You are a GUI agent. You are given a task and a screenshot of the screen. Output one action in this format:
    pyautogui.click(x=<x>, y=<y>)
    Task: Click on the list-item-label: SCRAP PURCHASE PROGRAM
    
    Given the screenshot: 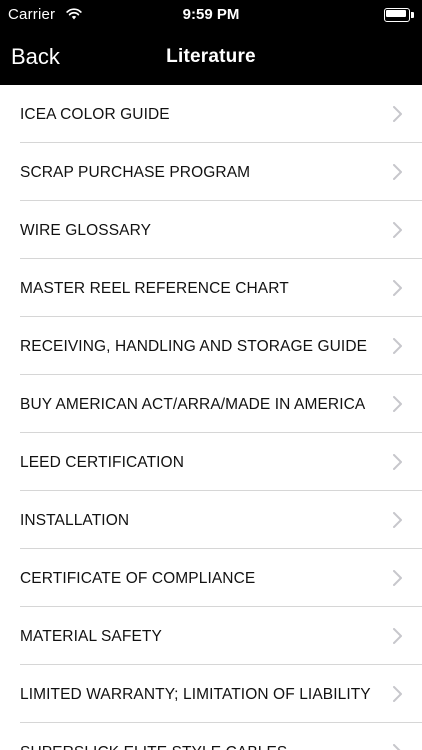 What is the action you would take?
    pyautogui.click(x=135, y=172)
    